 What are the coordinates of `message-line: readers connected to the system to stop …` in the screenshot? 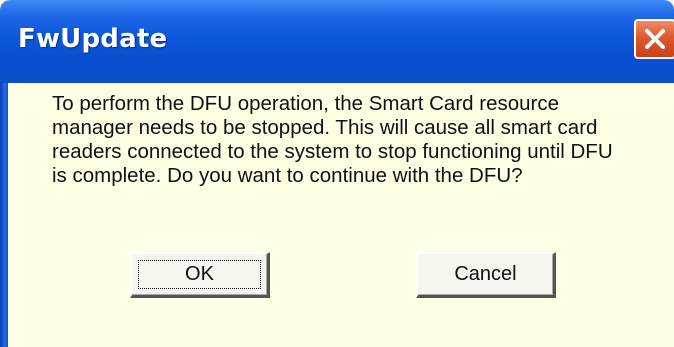 It's located at (332, 151).